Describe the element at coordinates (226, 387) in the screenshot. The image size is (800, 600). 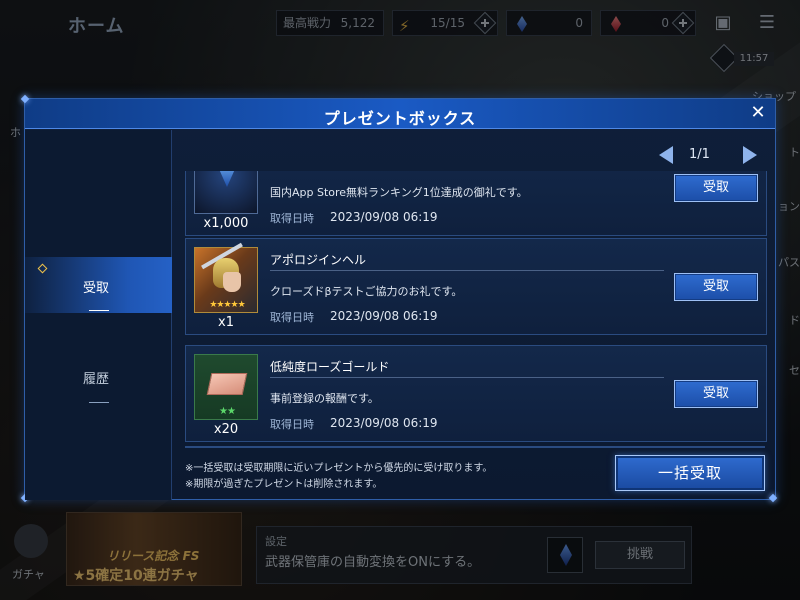
I see `rose-gold-ingot-icon: ★★` at that location.